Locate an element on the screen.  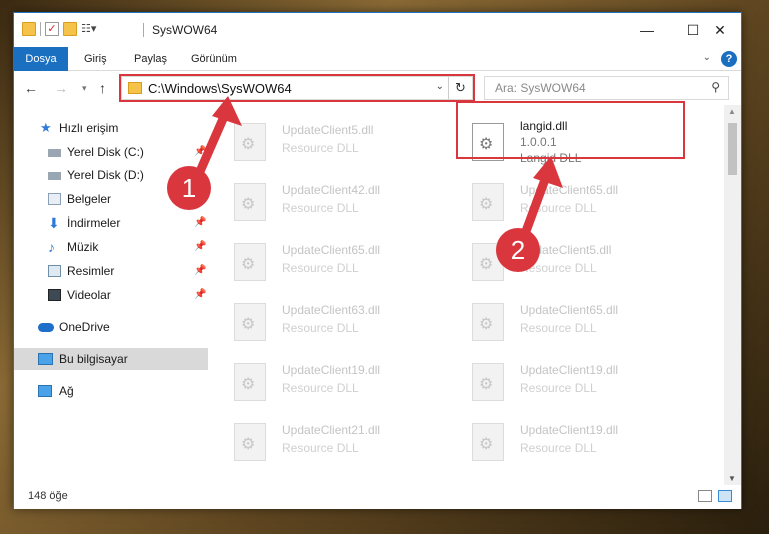
up-button: ↑ is located at coordinates (102, 88).